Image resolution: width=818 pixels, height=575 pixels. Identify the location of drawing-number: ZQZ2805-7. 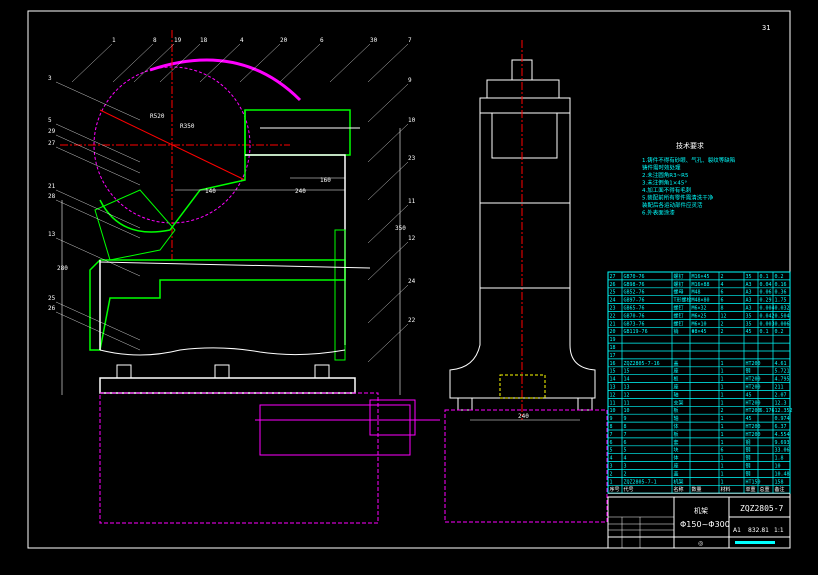
(762, 508).